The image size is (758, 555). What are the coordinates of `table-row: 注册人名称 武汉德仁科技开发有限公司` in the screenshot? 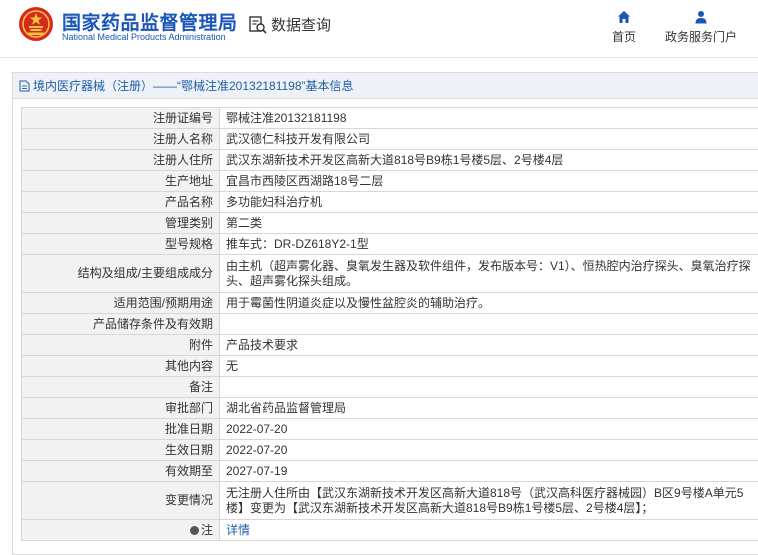 It's located at (389, 139).